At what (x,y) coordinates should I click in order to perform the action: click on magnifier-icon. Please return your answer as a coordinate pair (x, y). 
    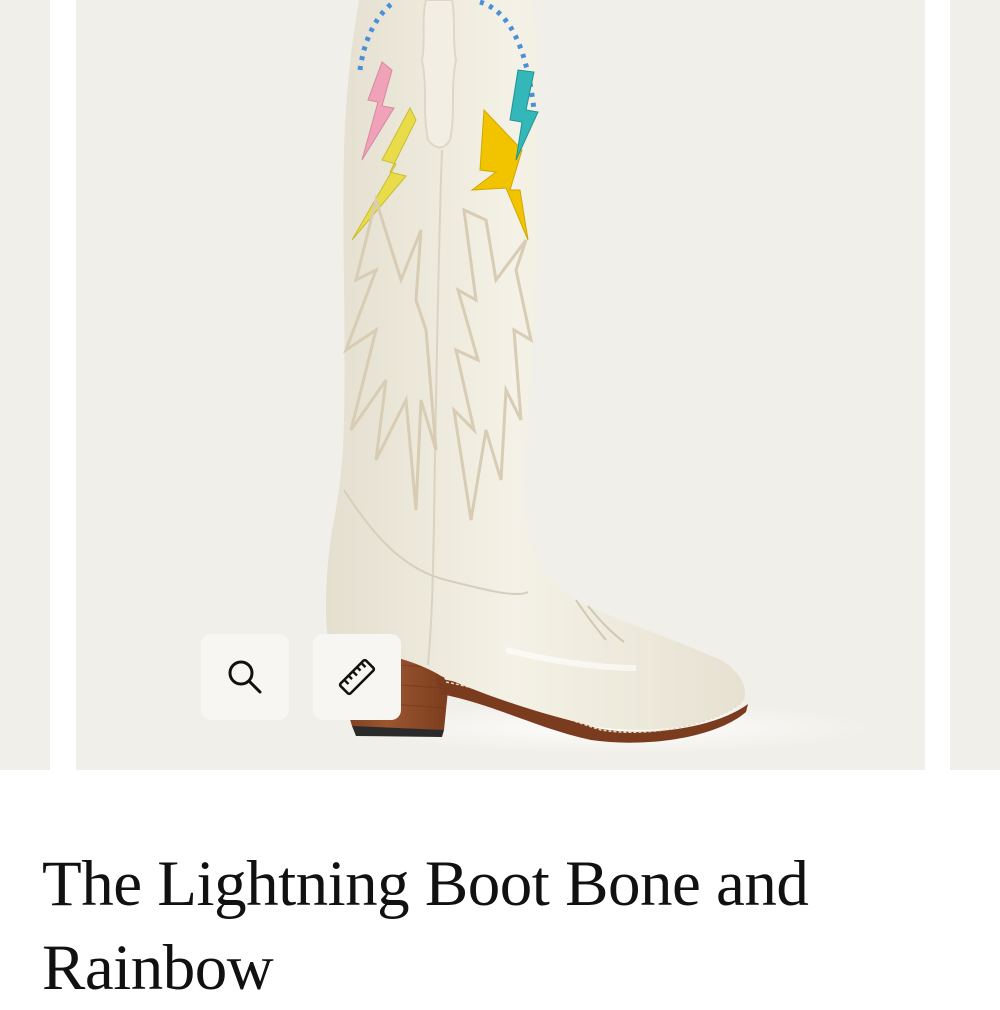
    Looking at the image, I should click on (245, 677).